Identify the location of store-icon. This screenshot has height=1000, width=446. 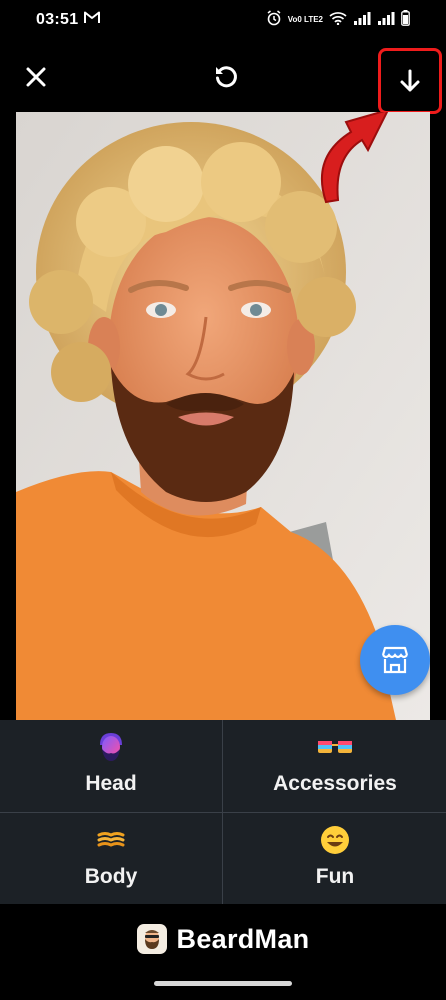
(395, 660).